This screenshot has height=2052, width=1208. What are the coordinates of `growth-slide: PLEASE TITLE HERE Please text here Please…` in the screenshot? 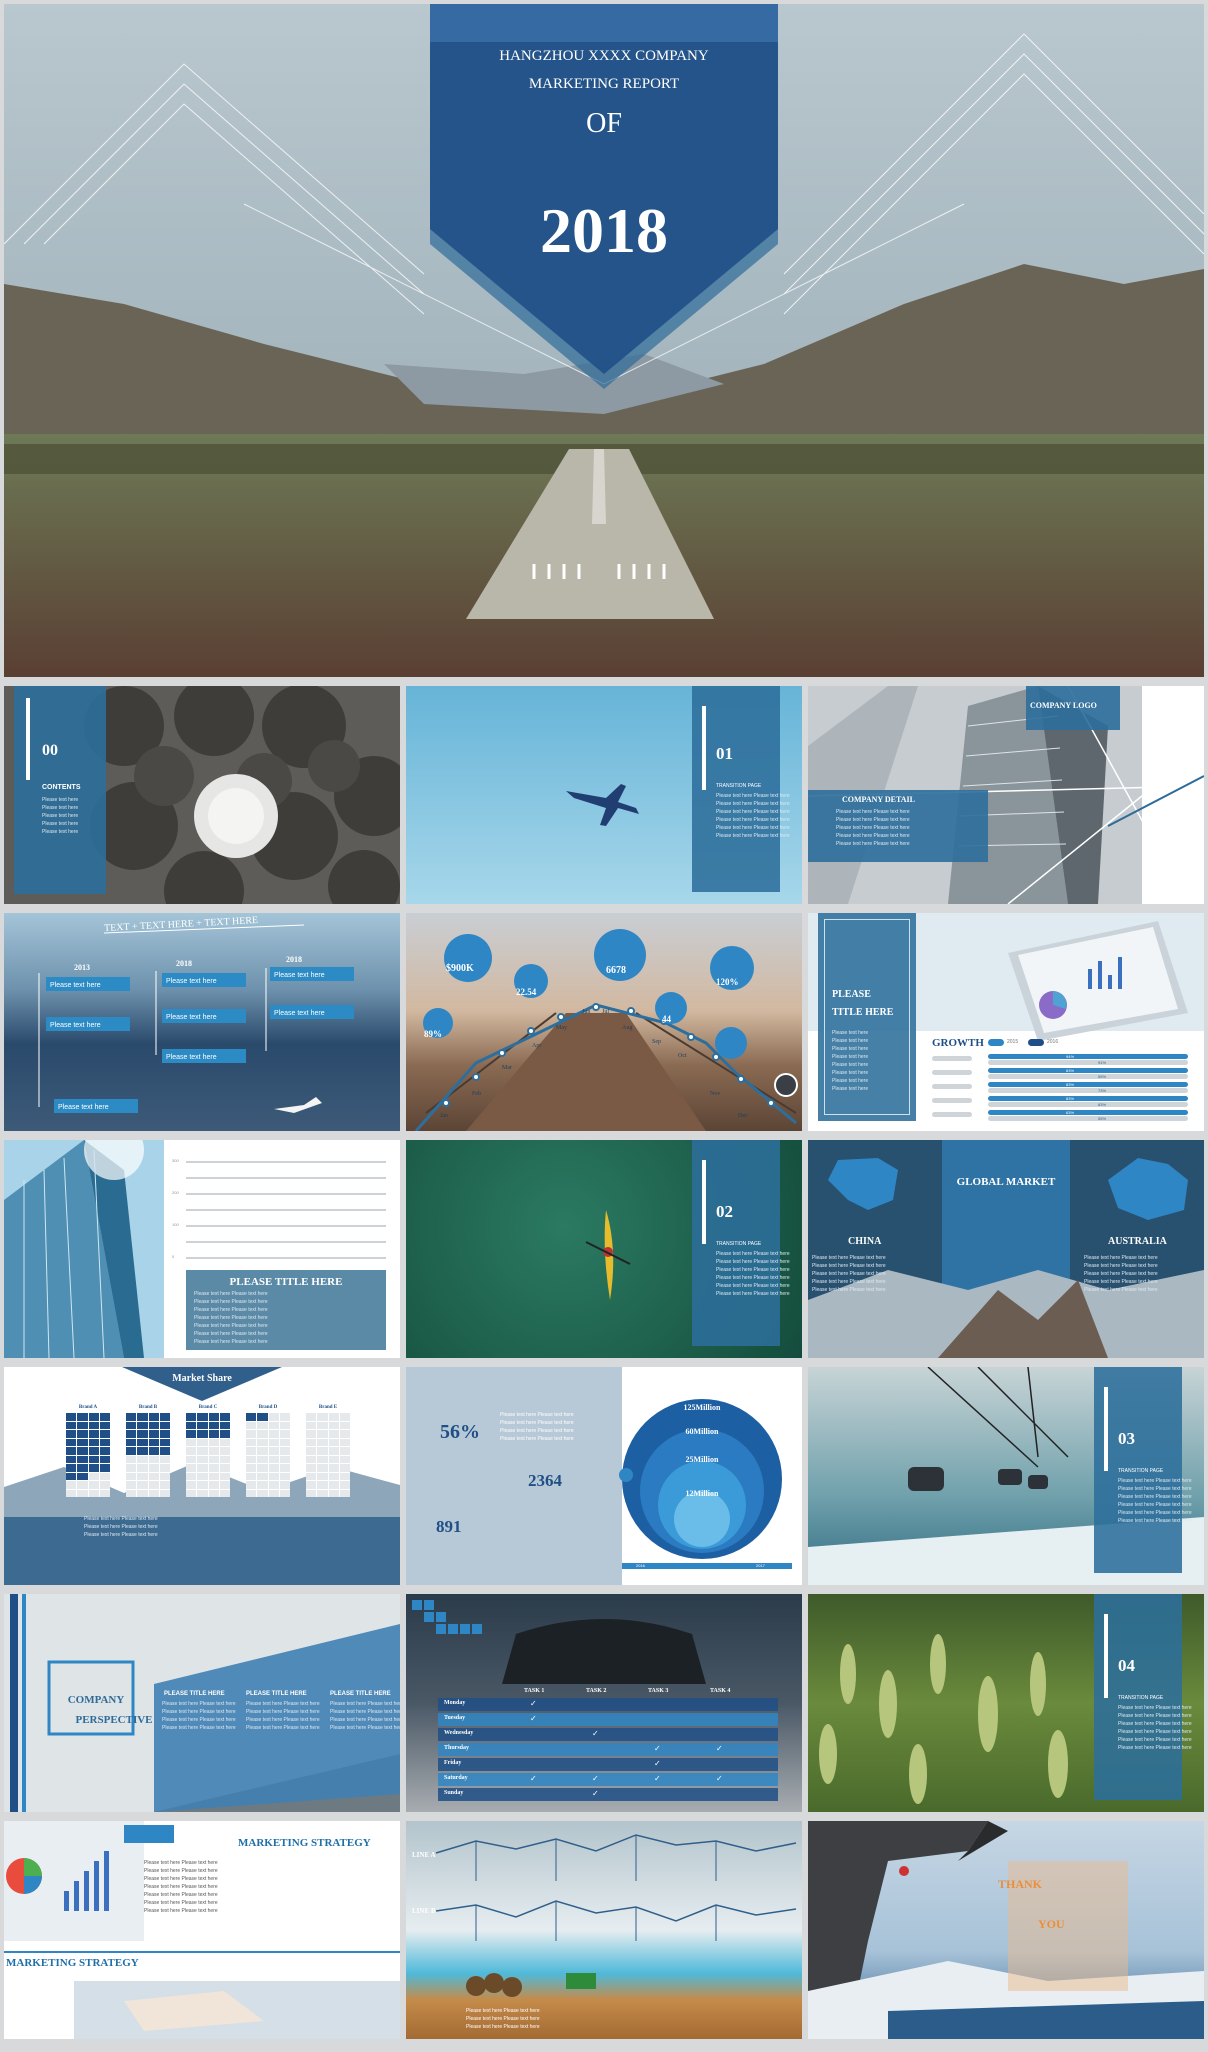 It's located at (1006, 1022).